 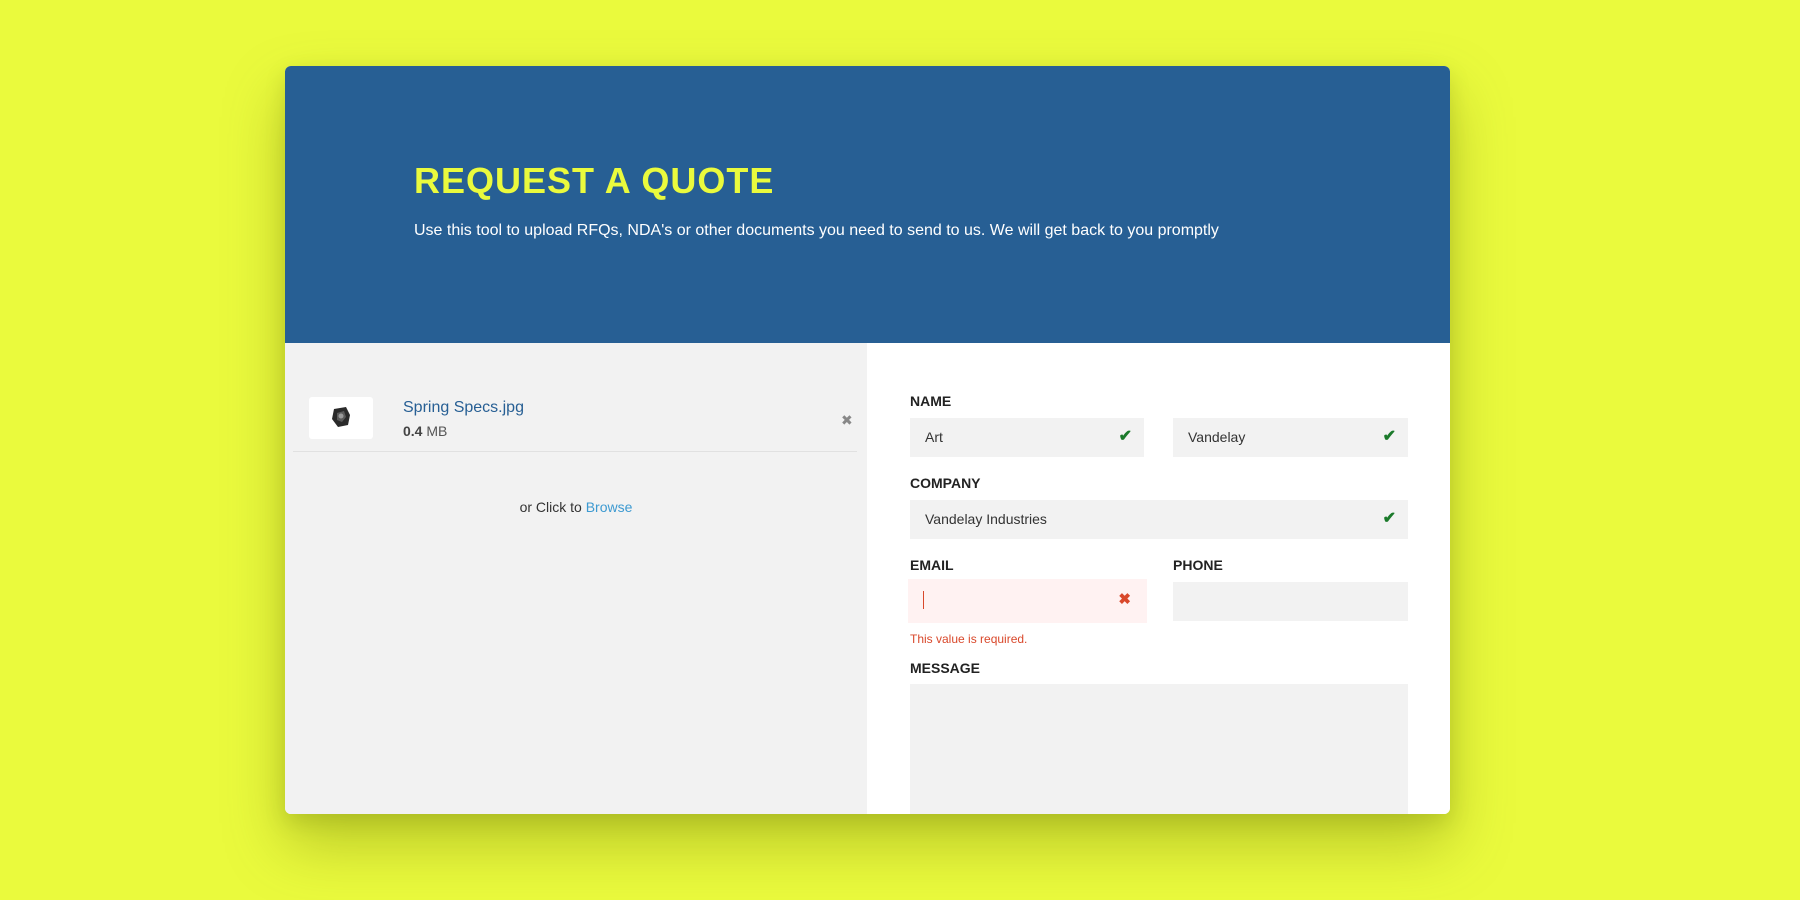 I want to click on email-error-message: This value is required., so click(x=969, y=639).